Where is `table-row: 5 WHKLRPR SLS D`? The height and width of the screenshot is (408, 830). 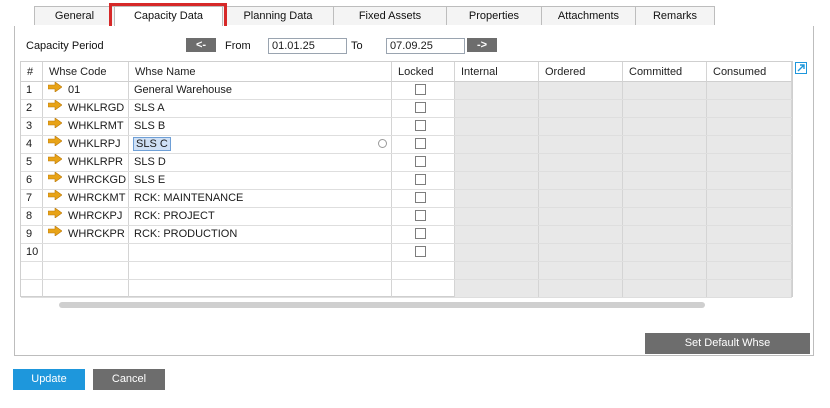 table-row: 5 WHKLRPR SLS D is located at coordinates (406, 163).